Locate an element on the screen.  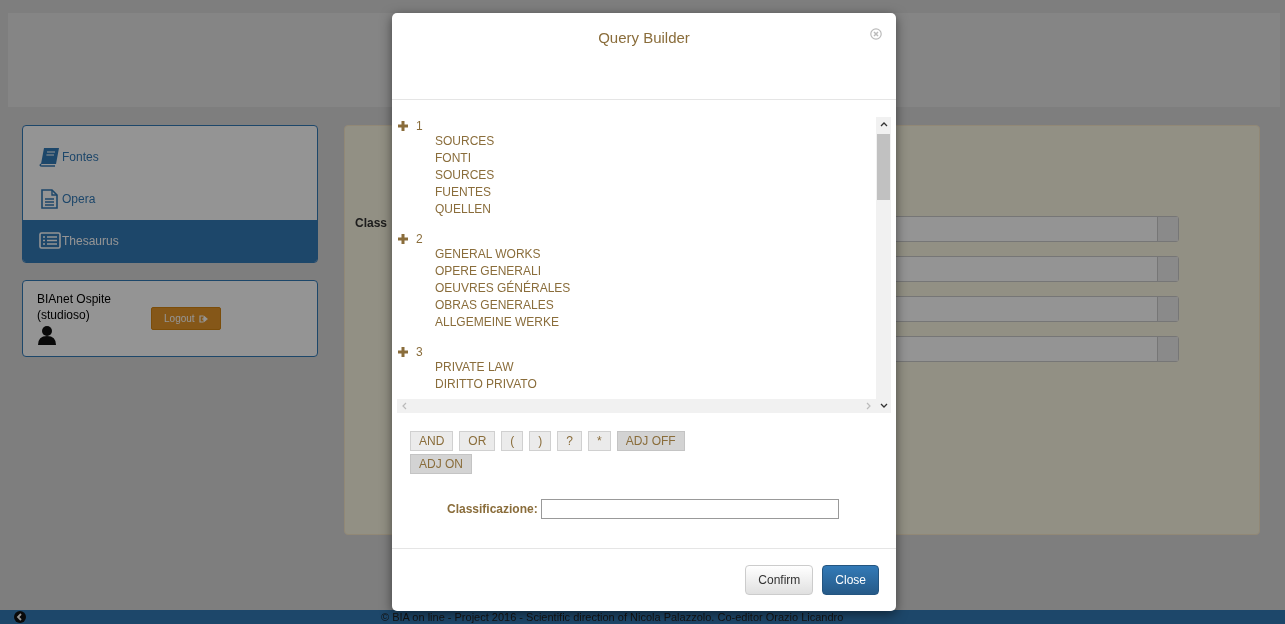
confirm-button: Confirm is located at coordinates (779, 580).